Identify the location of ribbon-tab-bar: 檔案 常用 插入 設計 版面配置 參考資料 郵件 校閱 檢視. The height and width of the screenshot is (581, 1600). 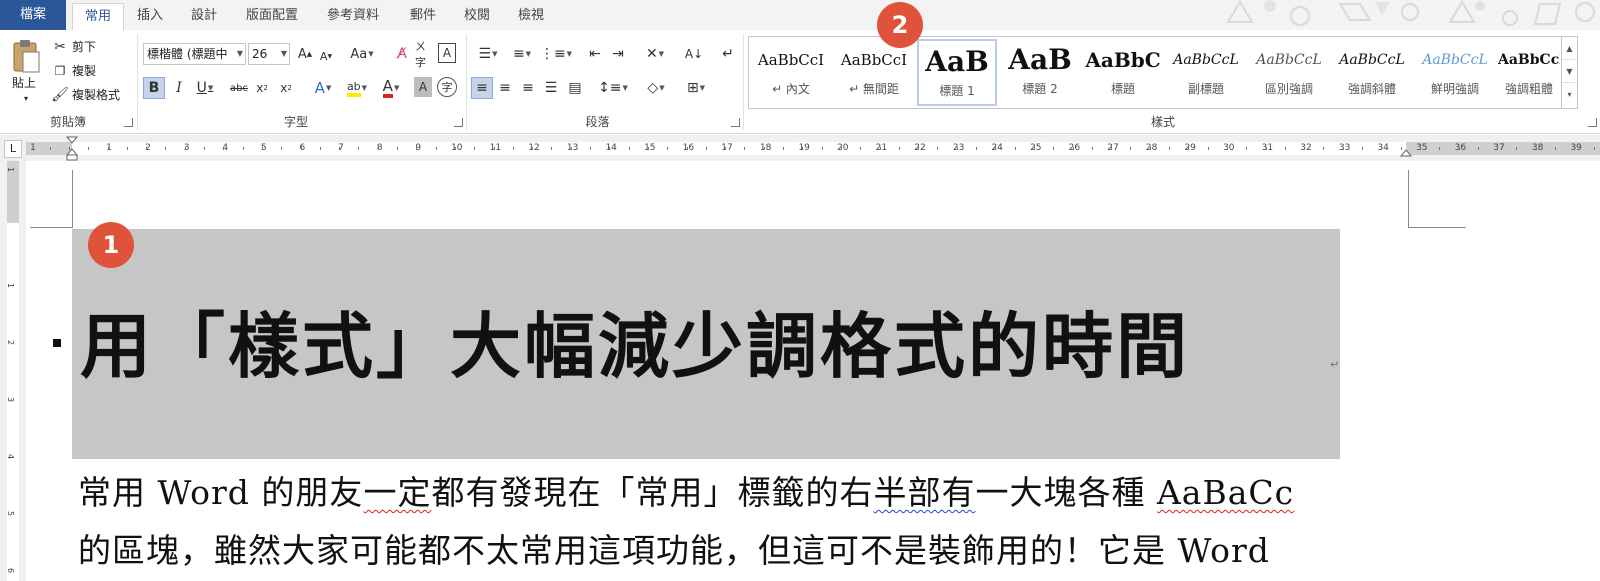
(800, 15).